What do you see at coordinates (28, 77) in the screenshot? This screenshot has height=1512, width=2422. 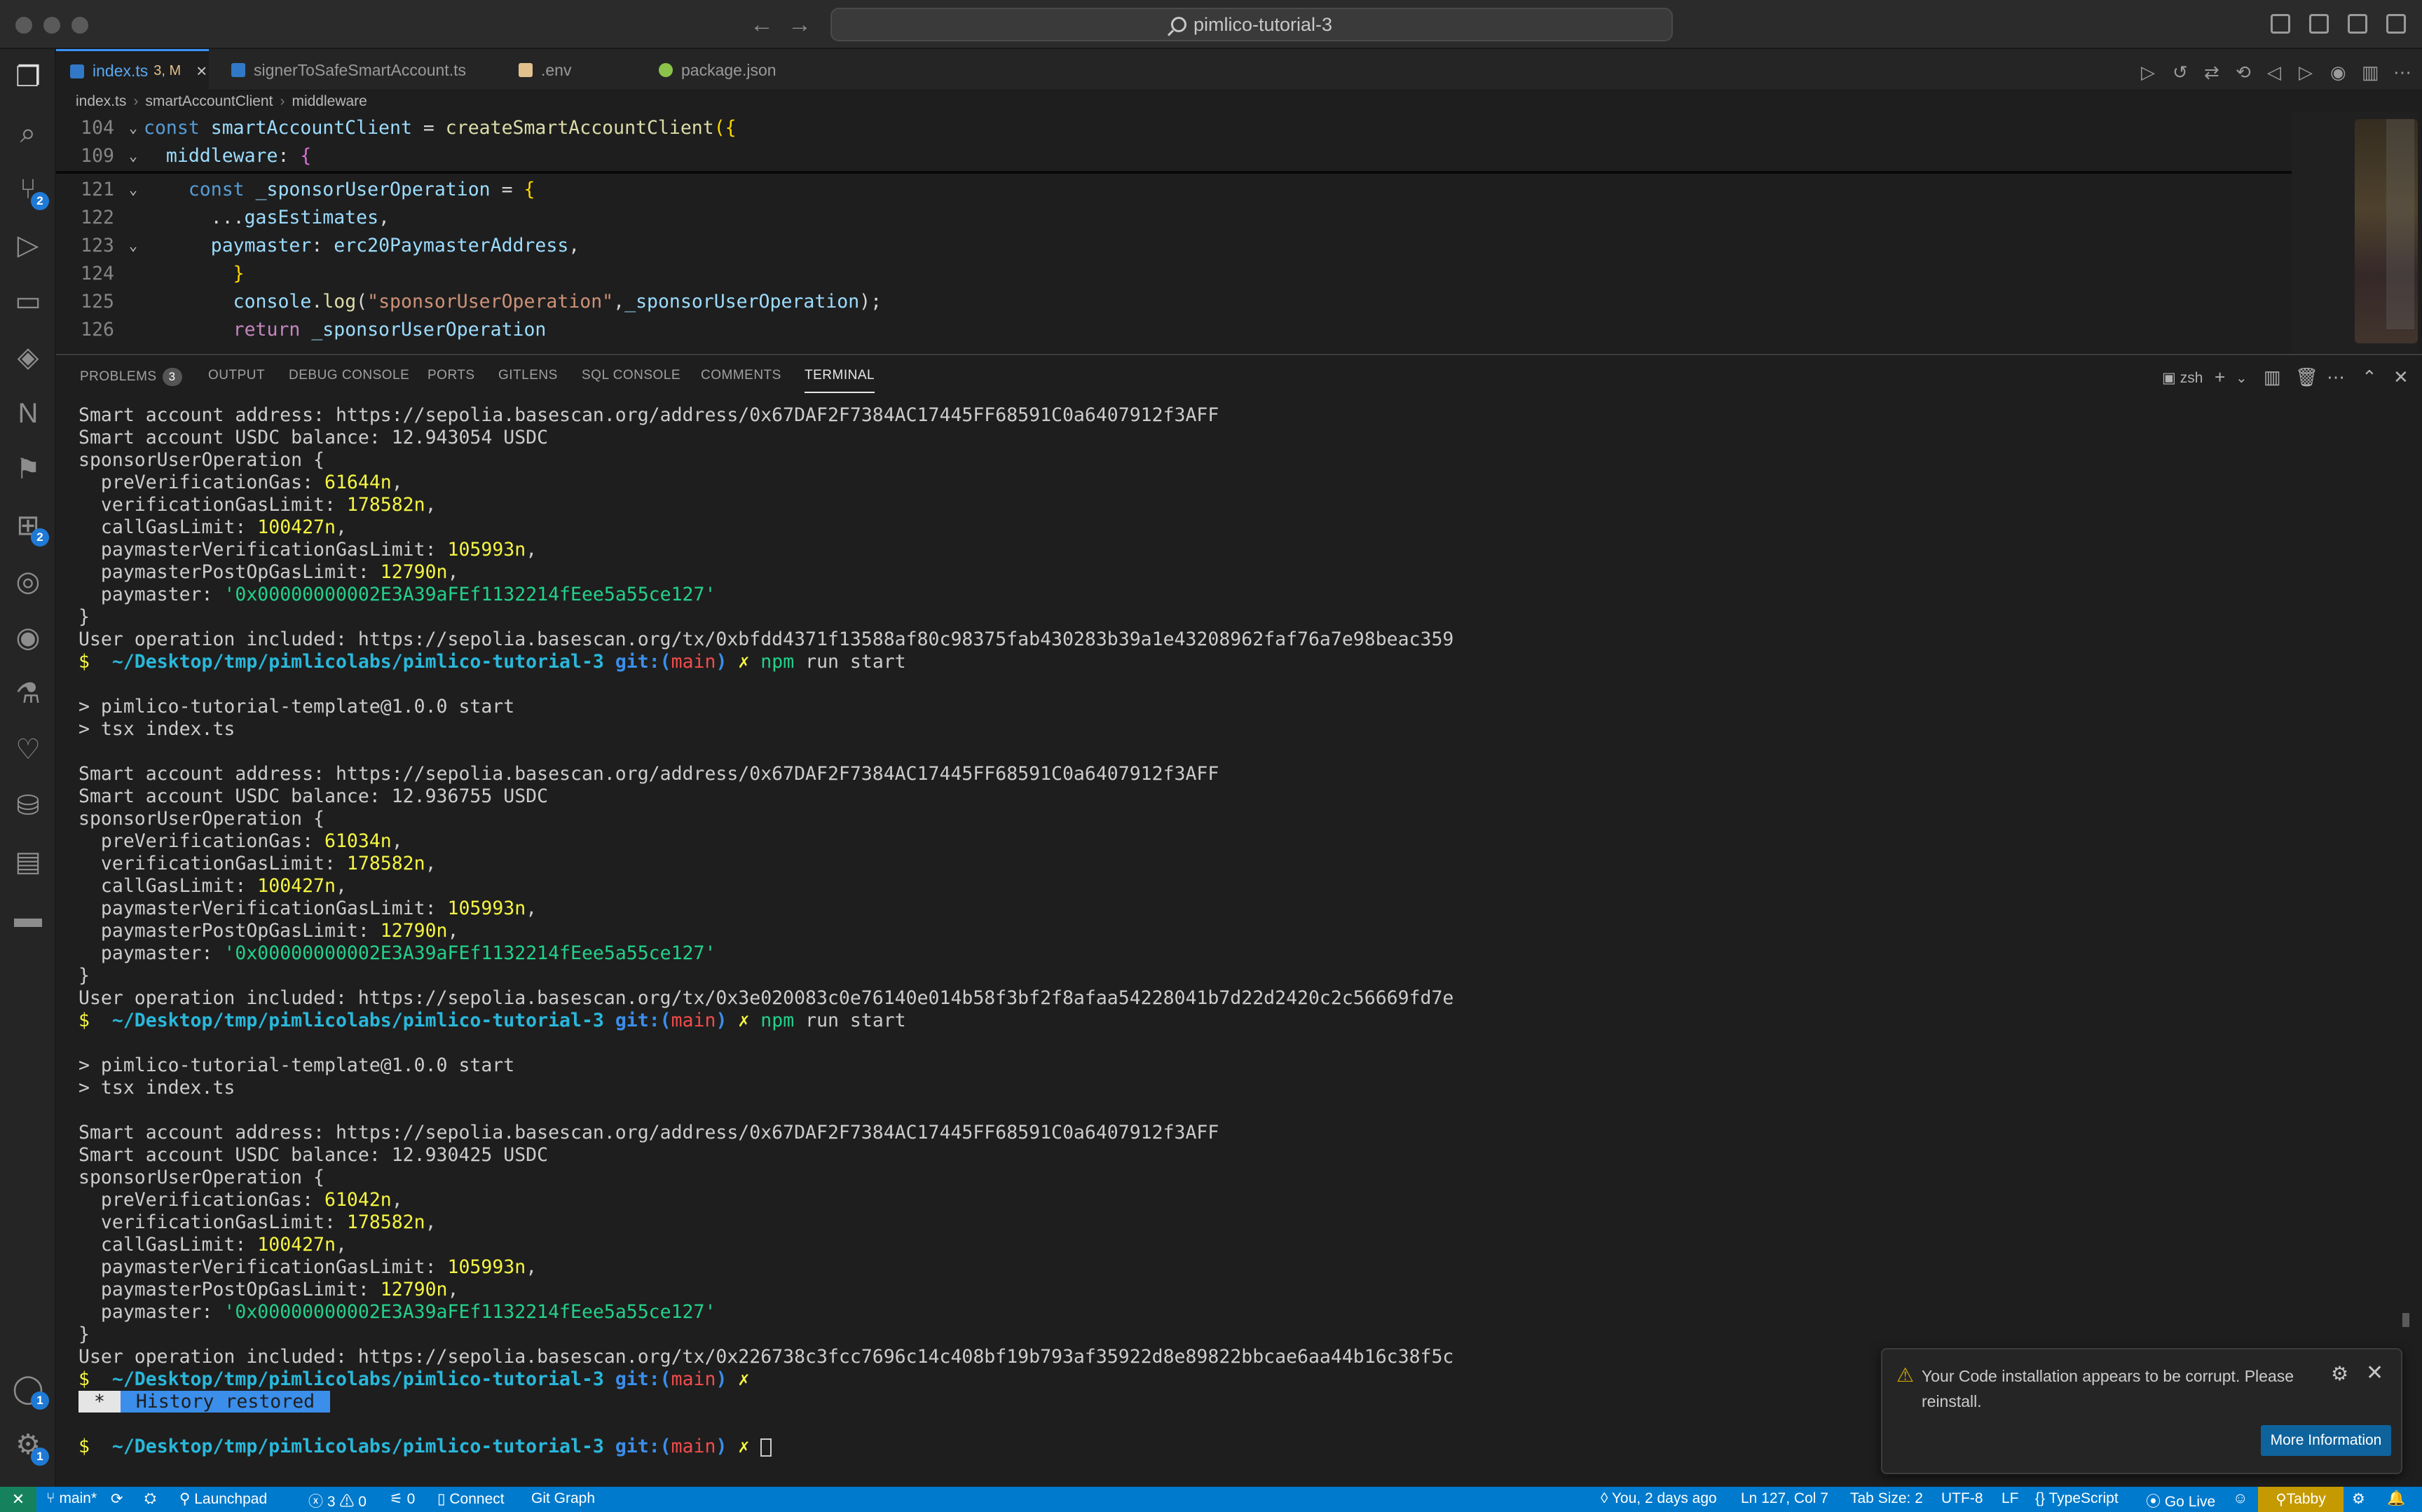 I see `explorer-icon: ❐` at bounding box center [28, 77].